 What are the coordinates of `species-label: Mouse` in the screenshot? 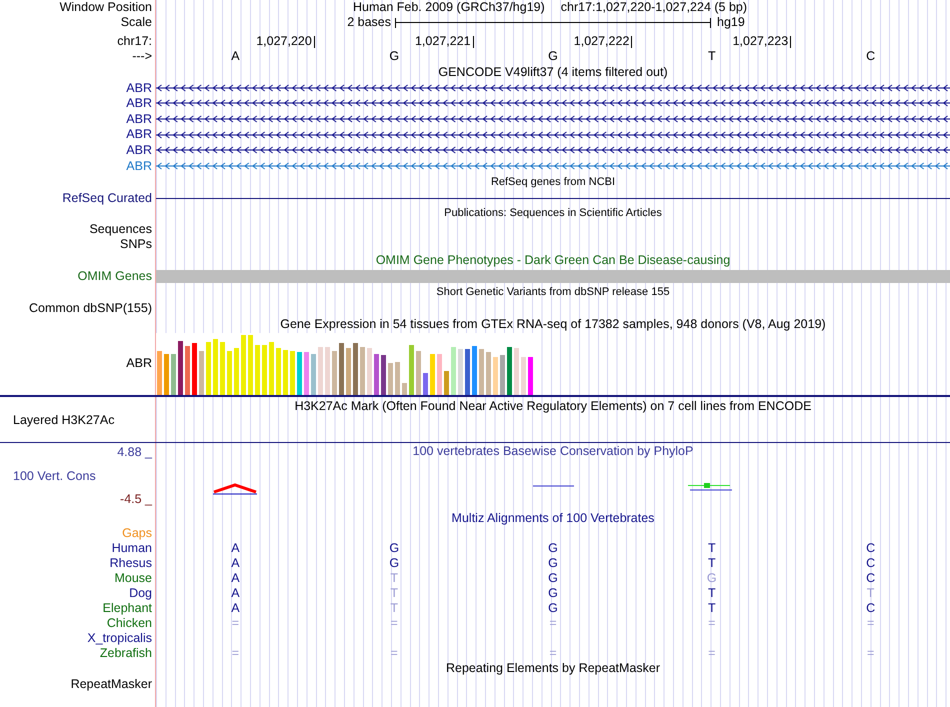 It's located at (133, 578).